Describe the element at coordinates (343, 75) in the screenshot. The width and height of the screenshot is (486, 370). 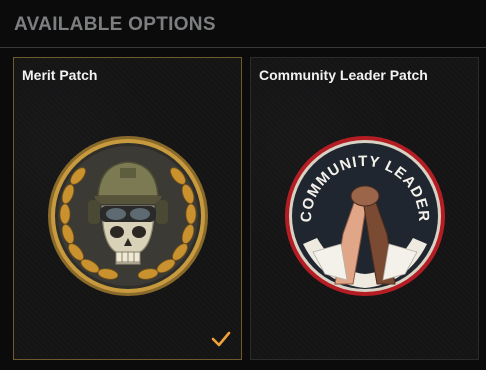
I see `option-title: Community Leader Patch` at that location.